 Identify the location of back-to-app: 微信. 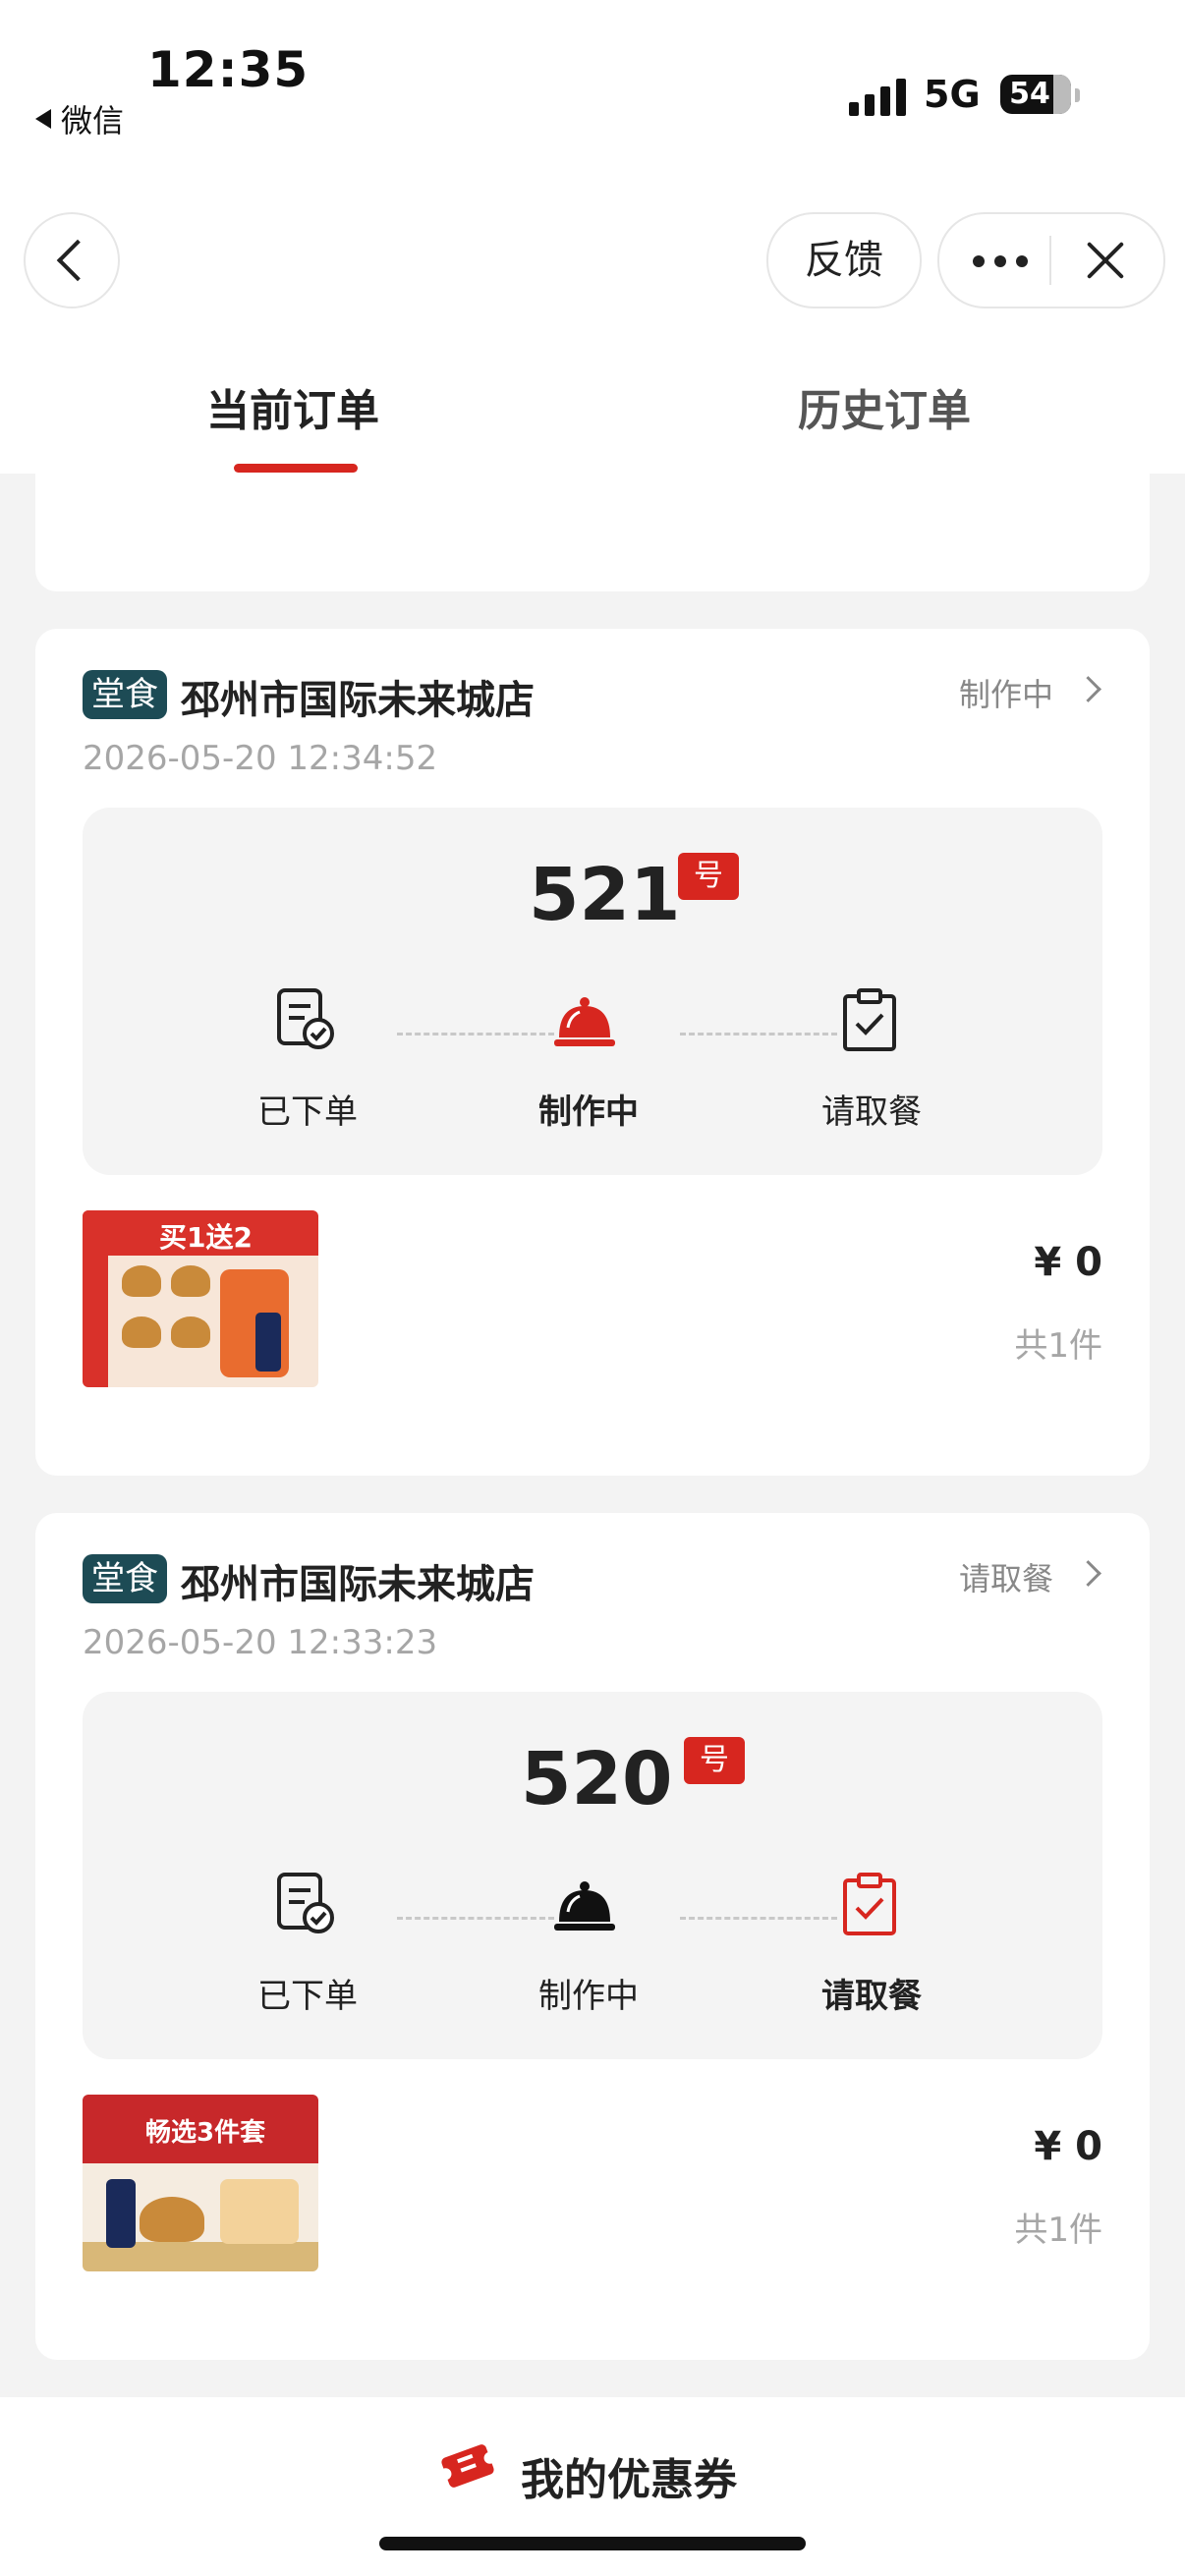
(80, 118).